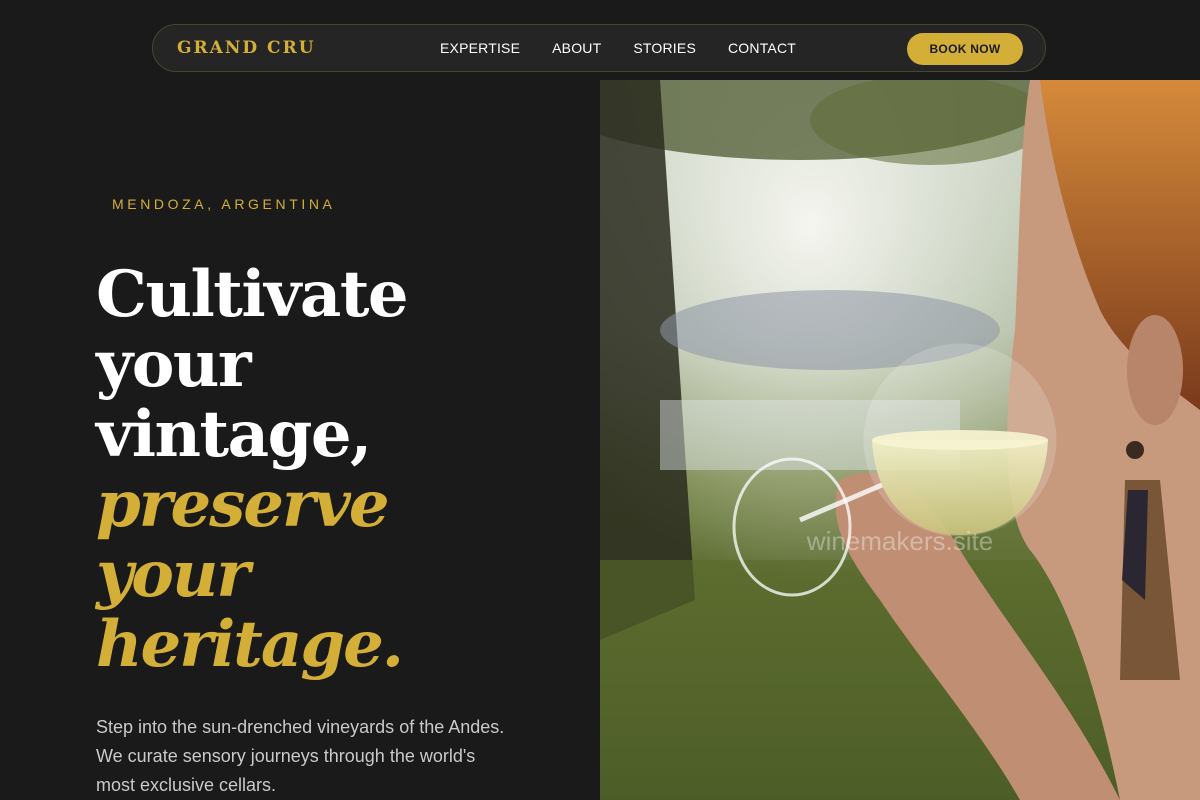 This screenshot has width=1200, height=800. What do you see at coordinates (899, 541) in the screenshot?
I see `photo-watermark: winemakers.site` at bounding box center [899, 541].